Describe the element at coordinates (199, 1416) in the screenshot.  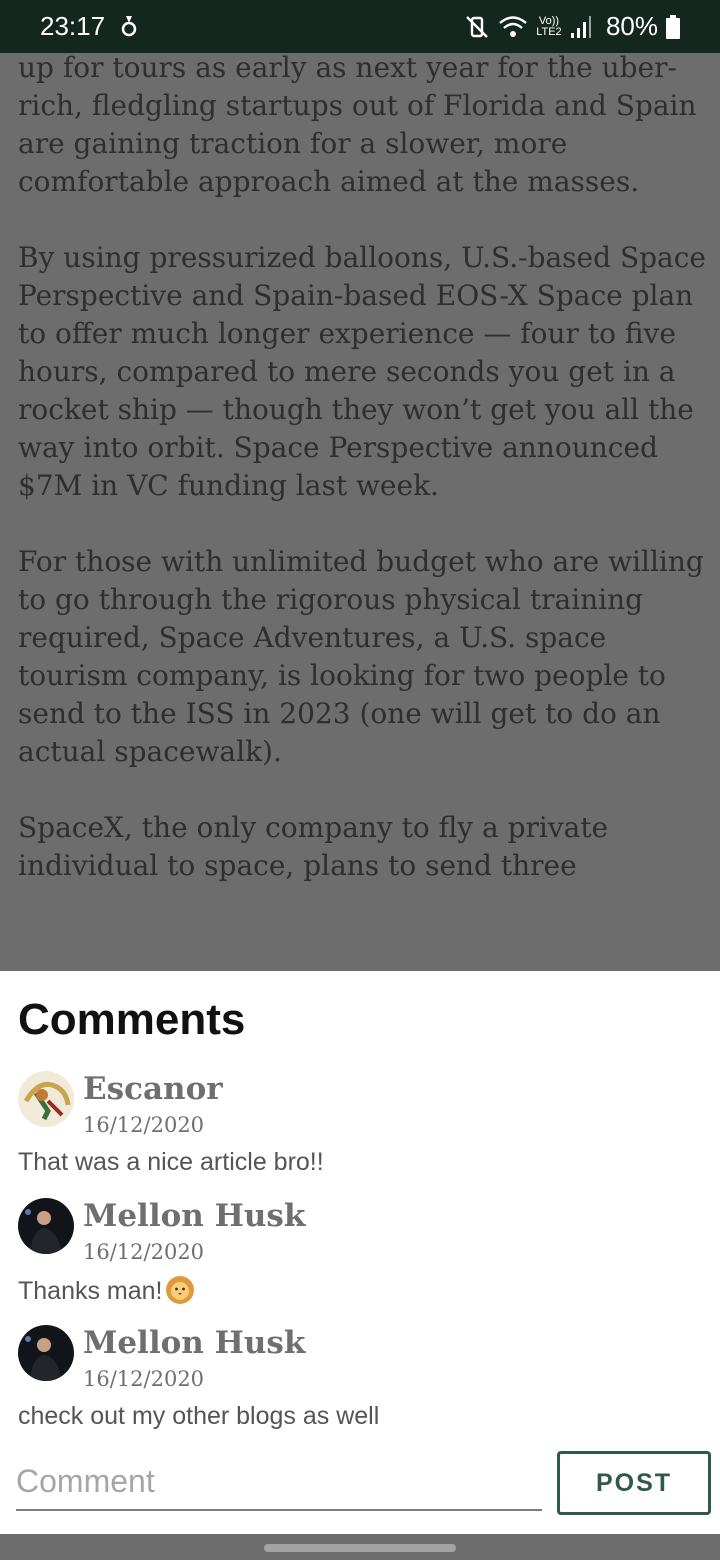
I see `comment-text: check out my other blogs as well` at that location.